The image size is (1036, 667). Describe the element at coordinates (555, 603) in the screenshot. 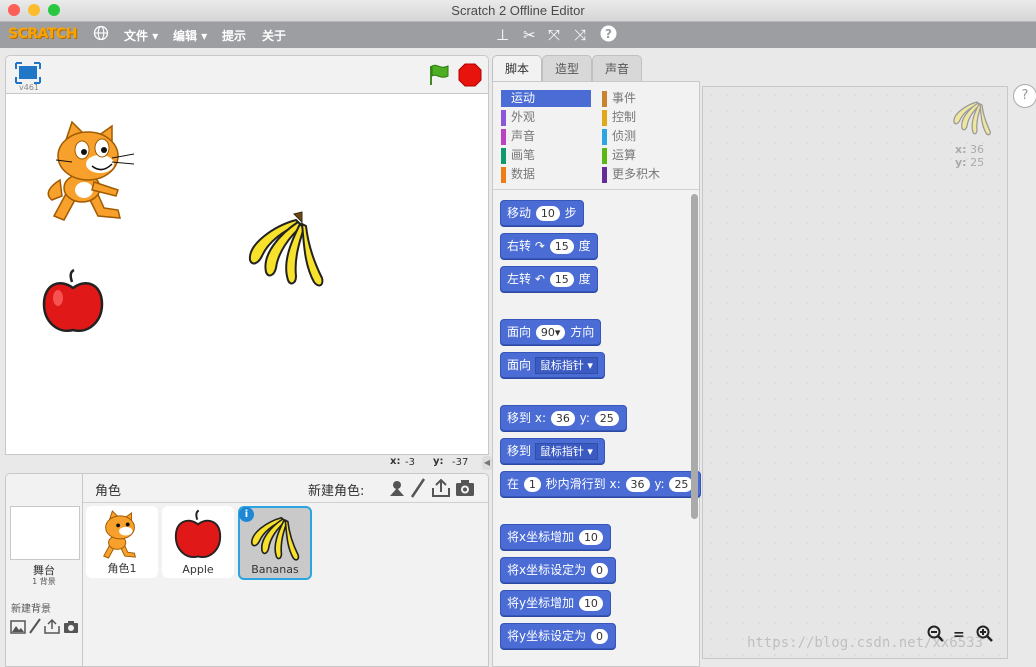

I see `block-change-y: 将y坐标增加 10` at that location.